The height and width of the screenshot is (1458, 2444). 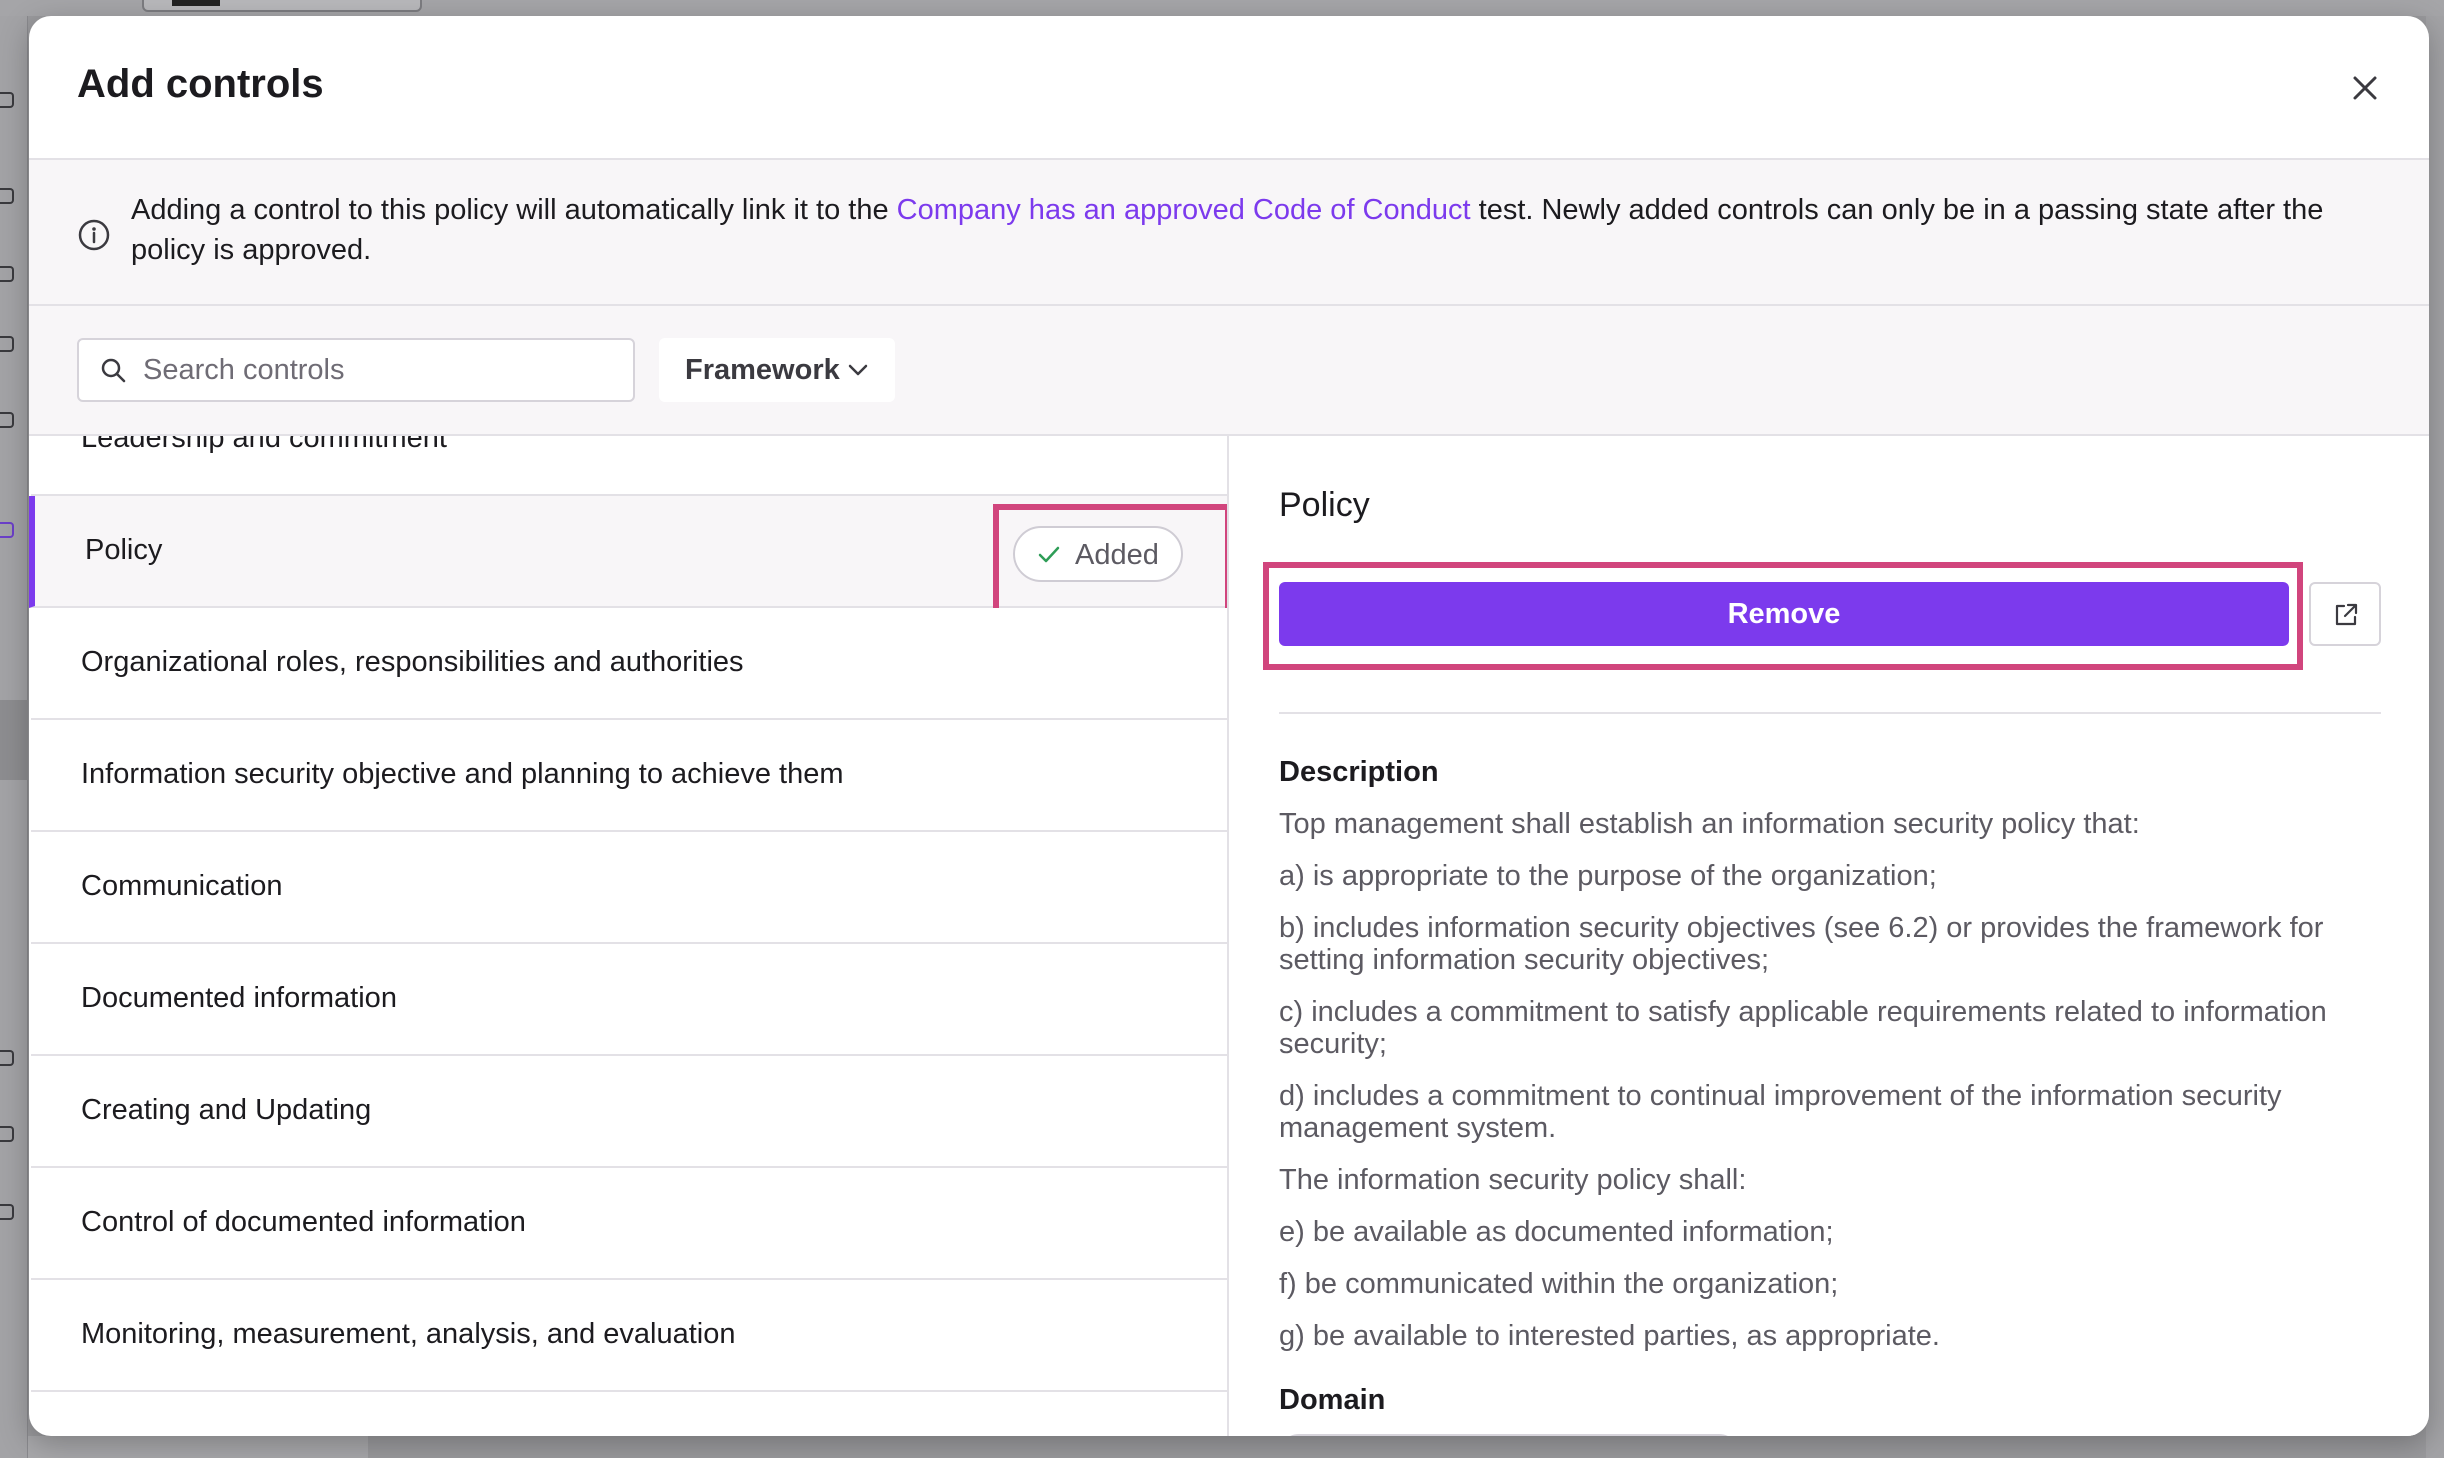 I want to click on close-button, so click(x=2365, y=88).